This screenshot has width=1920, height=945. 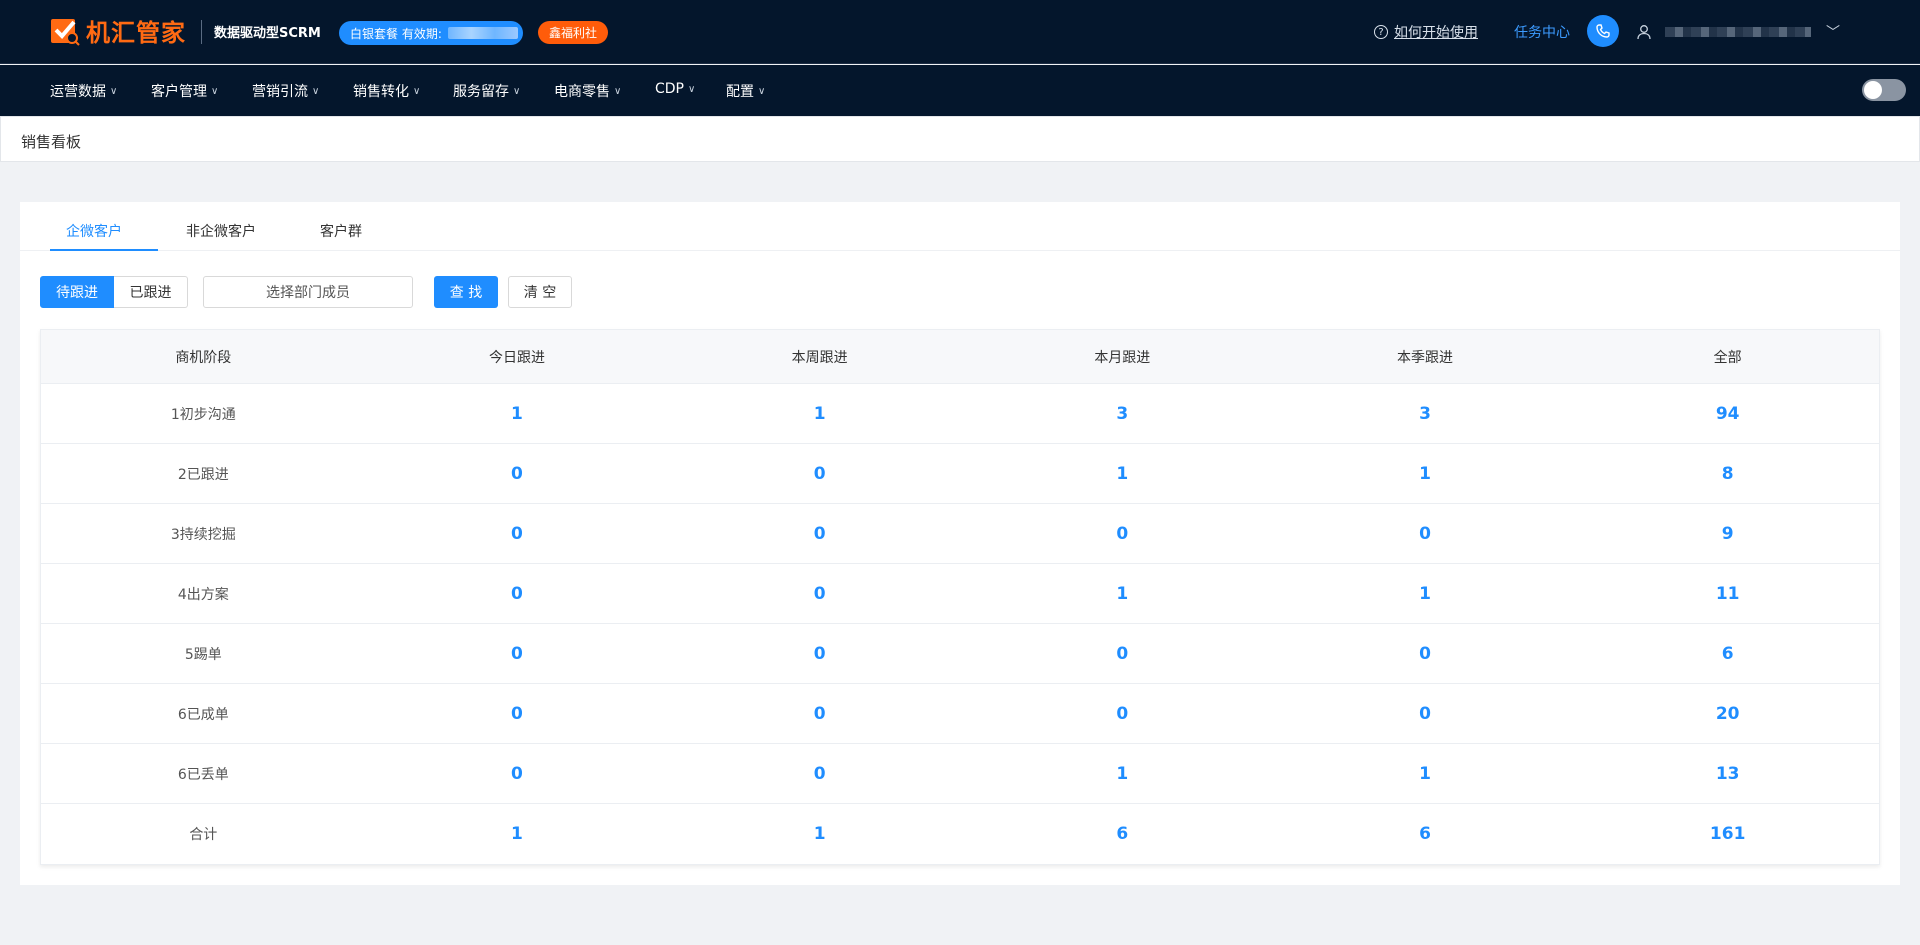 What do you see at coordinates (675, 89) in the screenshot?
I see `nav-item-cdp: CDP ∨` at bounding box center [675, 89].